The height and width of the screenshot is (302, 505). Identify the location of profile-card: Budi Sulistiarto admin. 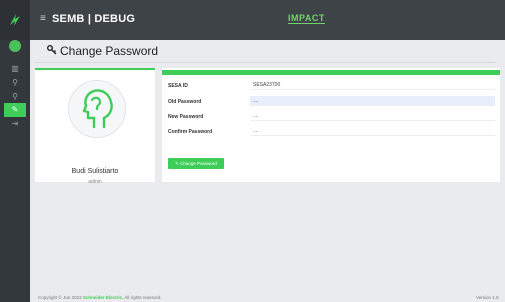
(95, 126).